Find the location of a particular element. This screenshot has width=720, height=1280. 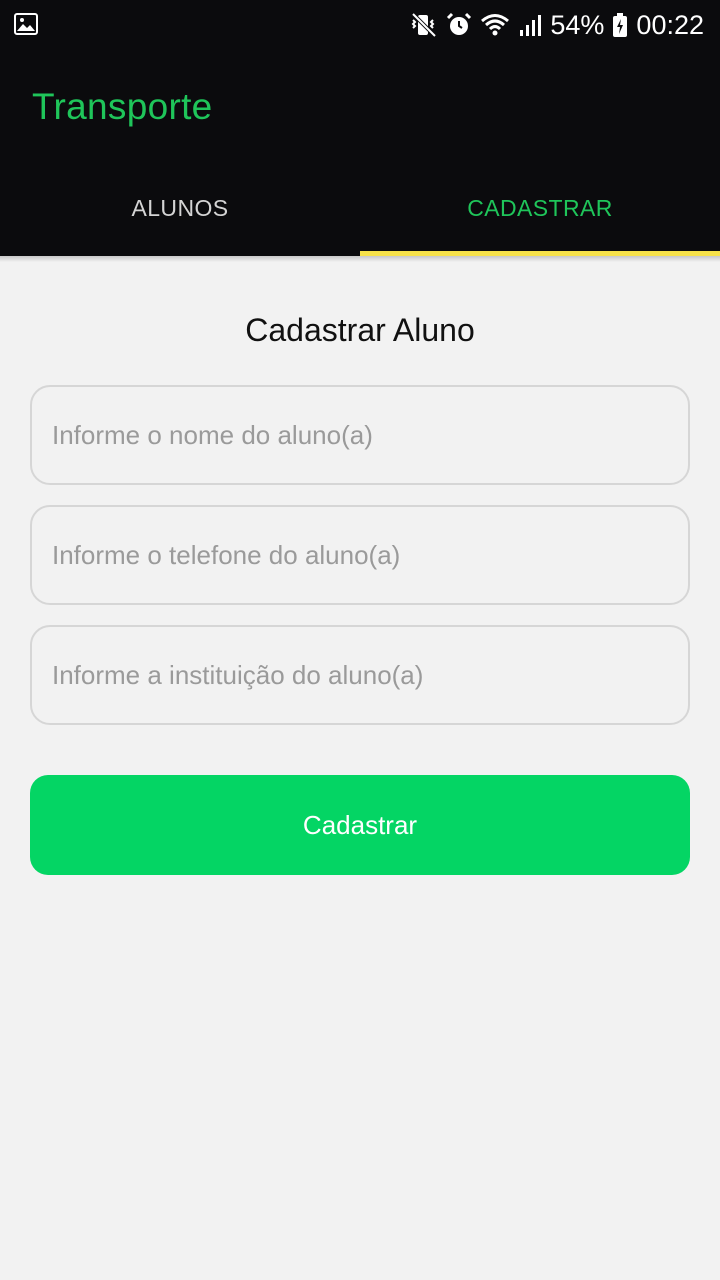

instituicao-field is located at coordinates (360, 675).